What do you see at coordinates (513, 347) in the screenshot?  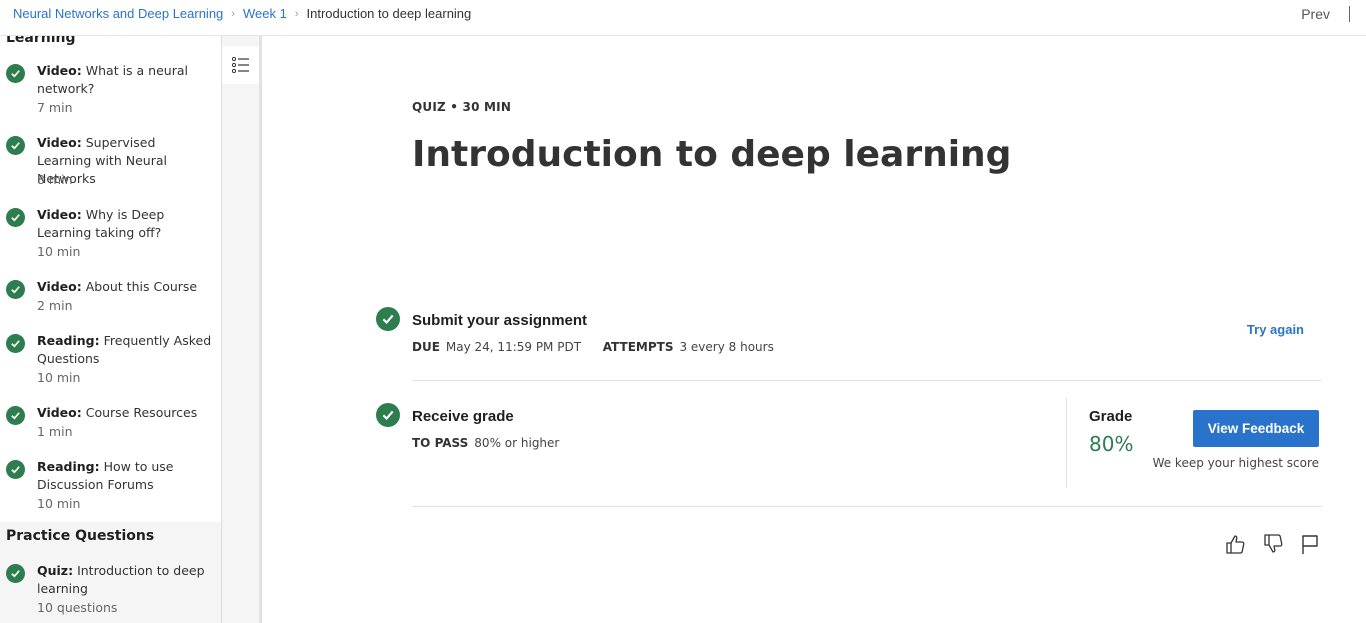 I see `due-value: May 24, 11:59 PM PDT` at bounding box center [513, 347].